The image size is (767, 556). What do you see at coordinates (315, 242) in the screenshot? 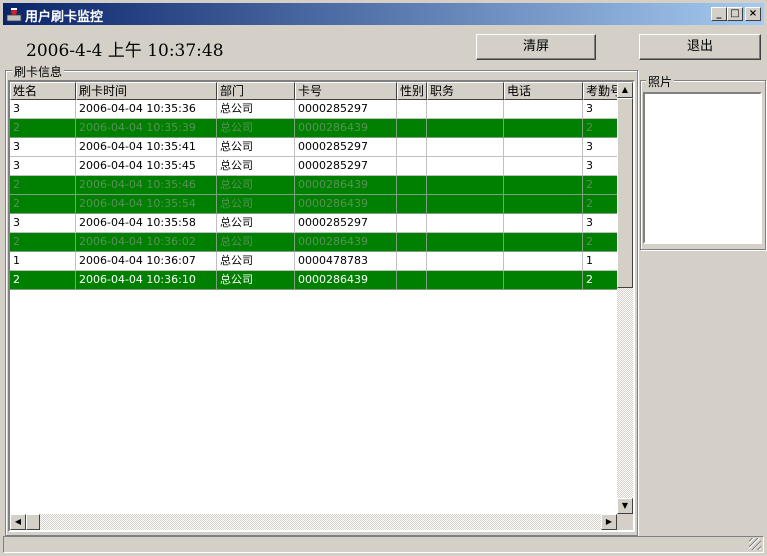
I see `table-row: 2 2006-04-04 10:36:02 总公司 0000286439 2` at bounding box center [315, 242].